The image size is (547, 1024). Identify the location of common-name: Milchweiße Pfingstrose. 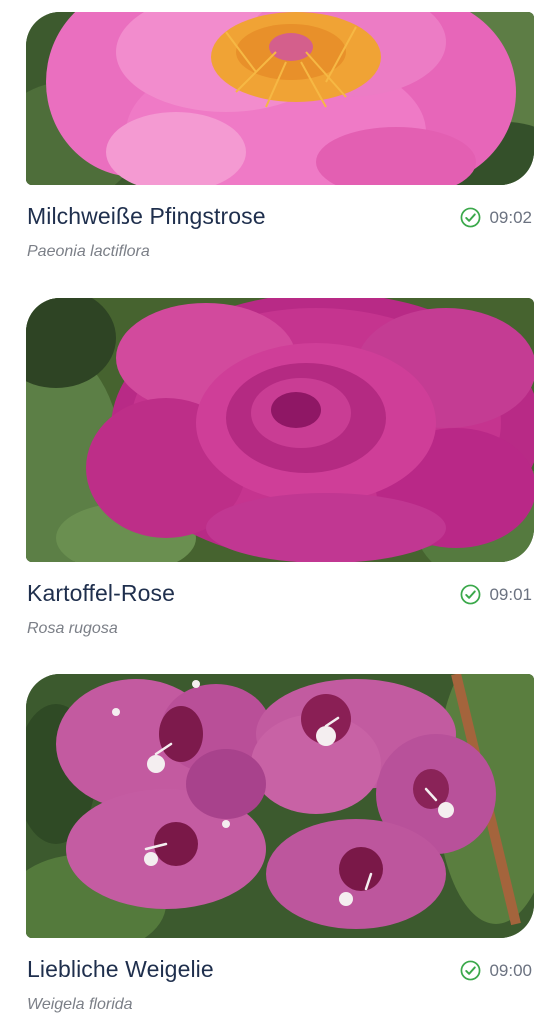
(146, 216).